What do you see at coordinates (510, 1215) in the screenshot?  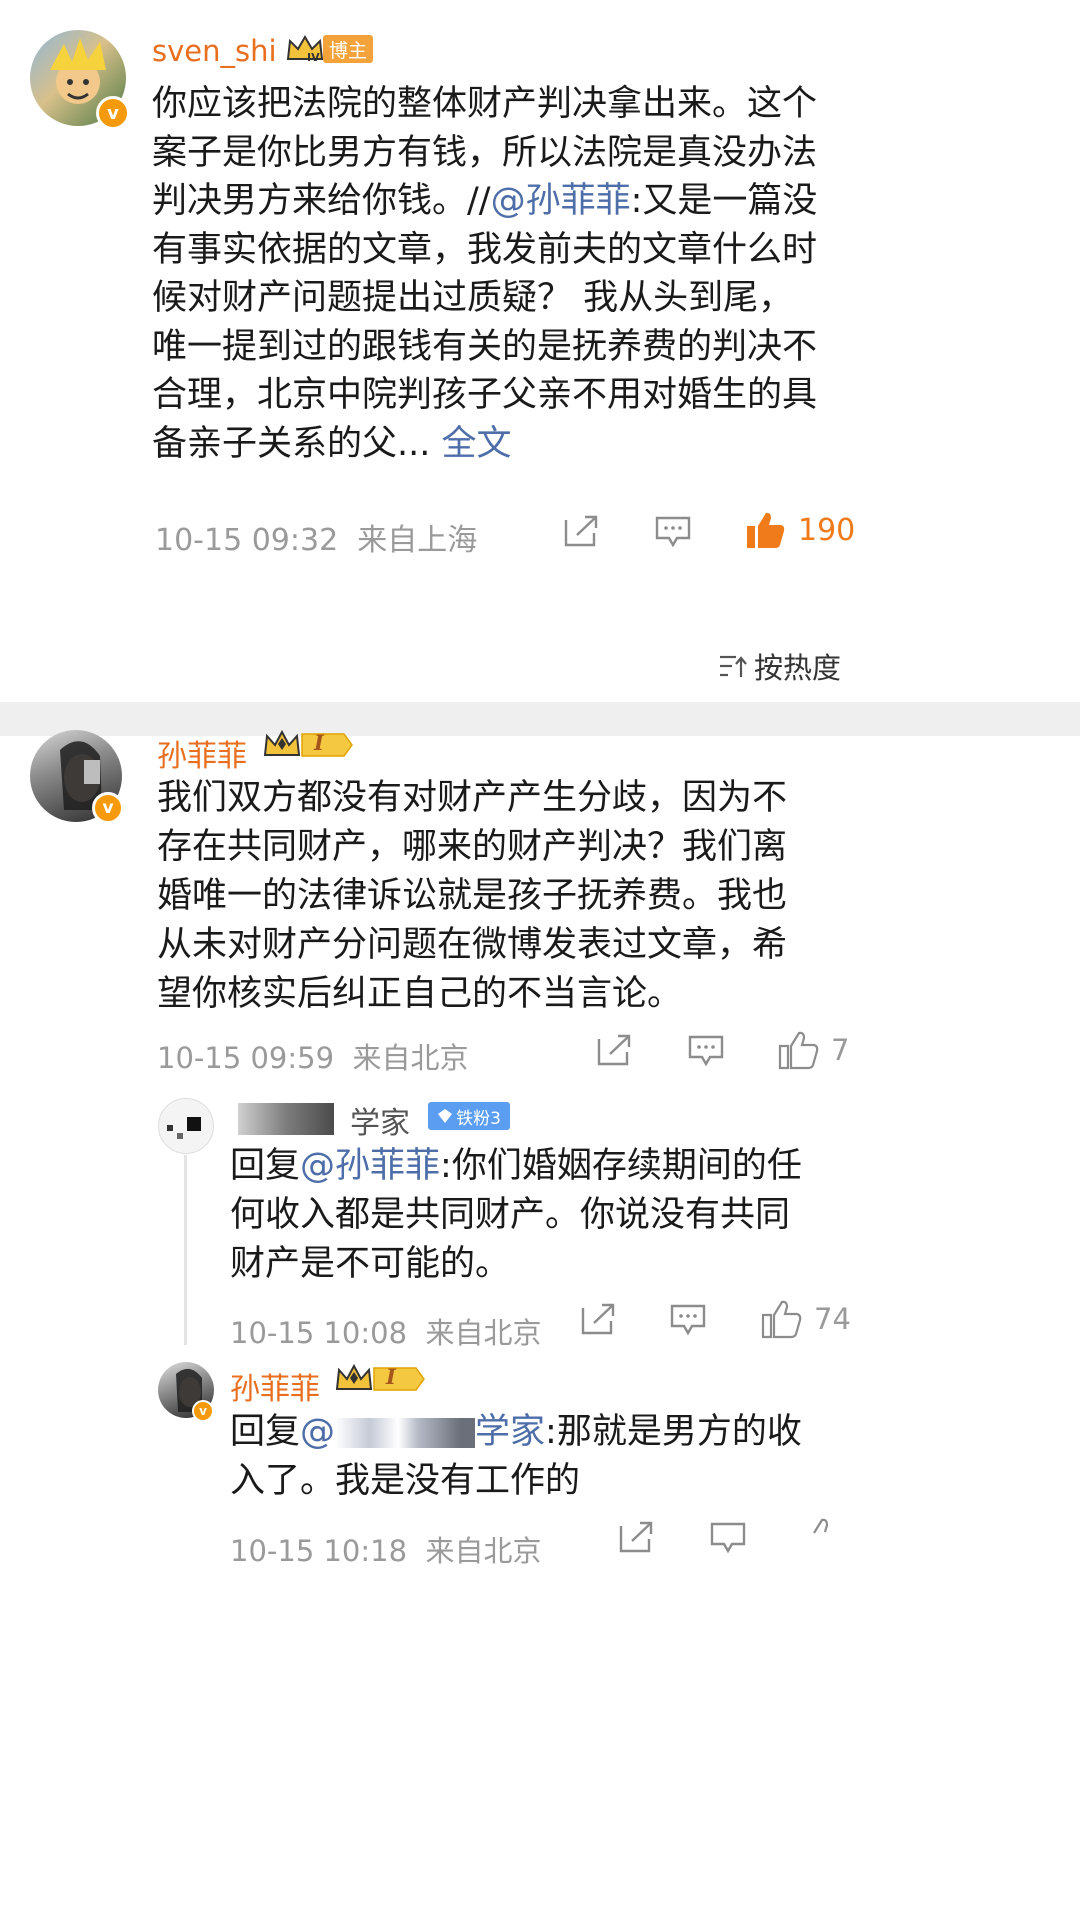 I see `reply-line: 何收入都是共同财产。你说没有共同` at bounding box center [510, 1215].